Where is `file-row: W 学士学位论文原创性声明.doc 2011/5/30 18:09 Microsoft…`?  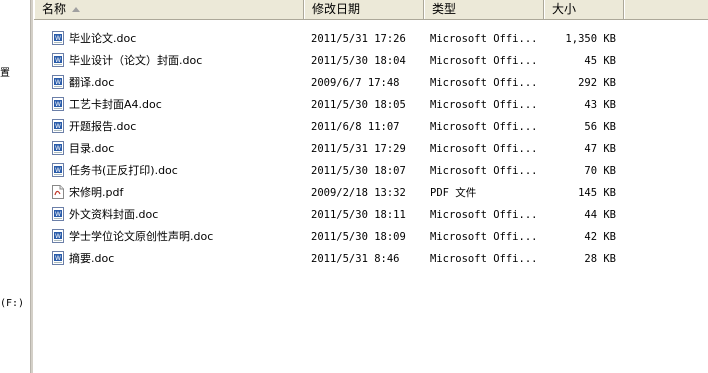
file-row: W 学士学位论文原创性声明.doc 2011/5/30 18:09 Microsoft… is located at coordinates (371, 237).